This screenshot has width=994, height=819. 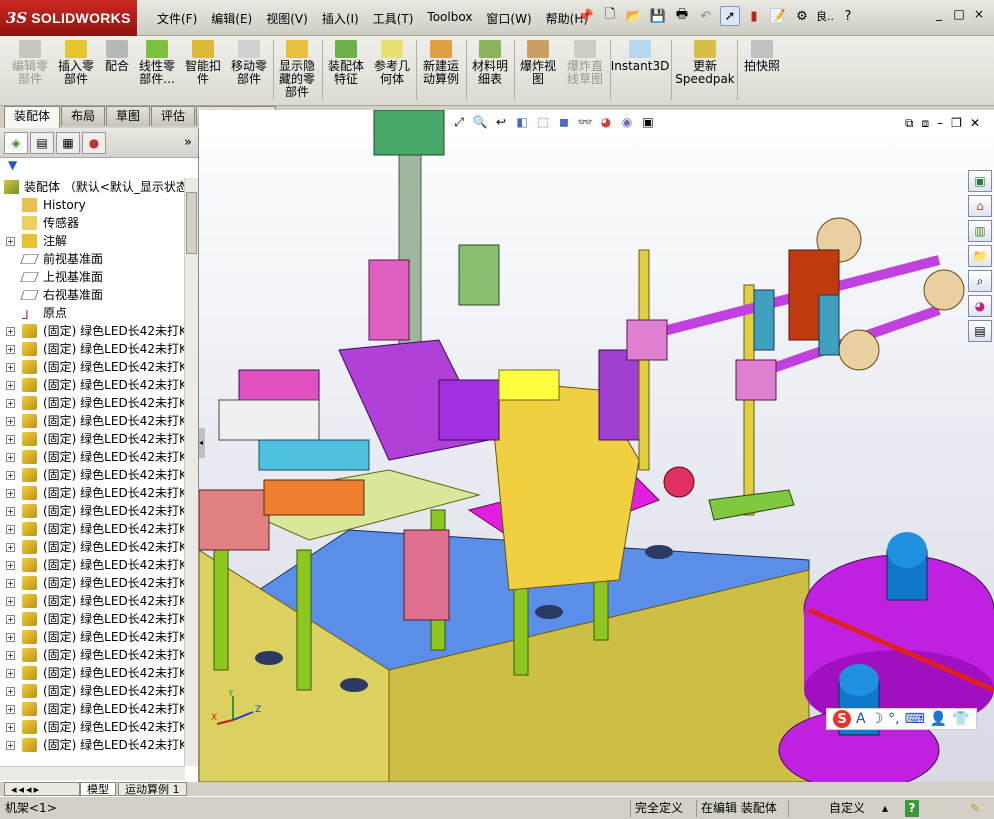 I want to click on configuration-manager-tab-icon: ▦, so click(x=68, y=142).